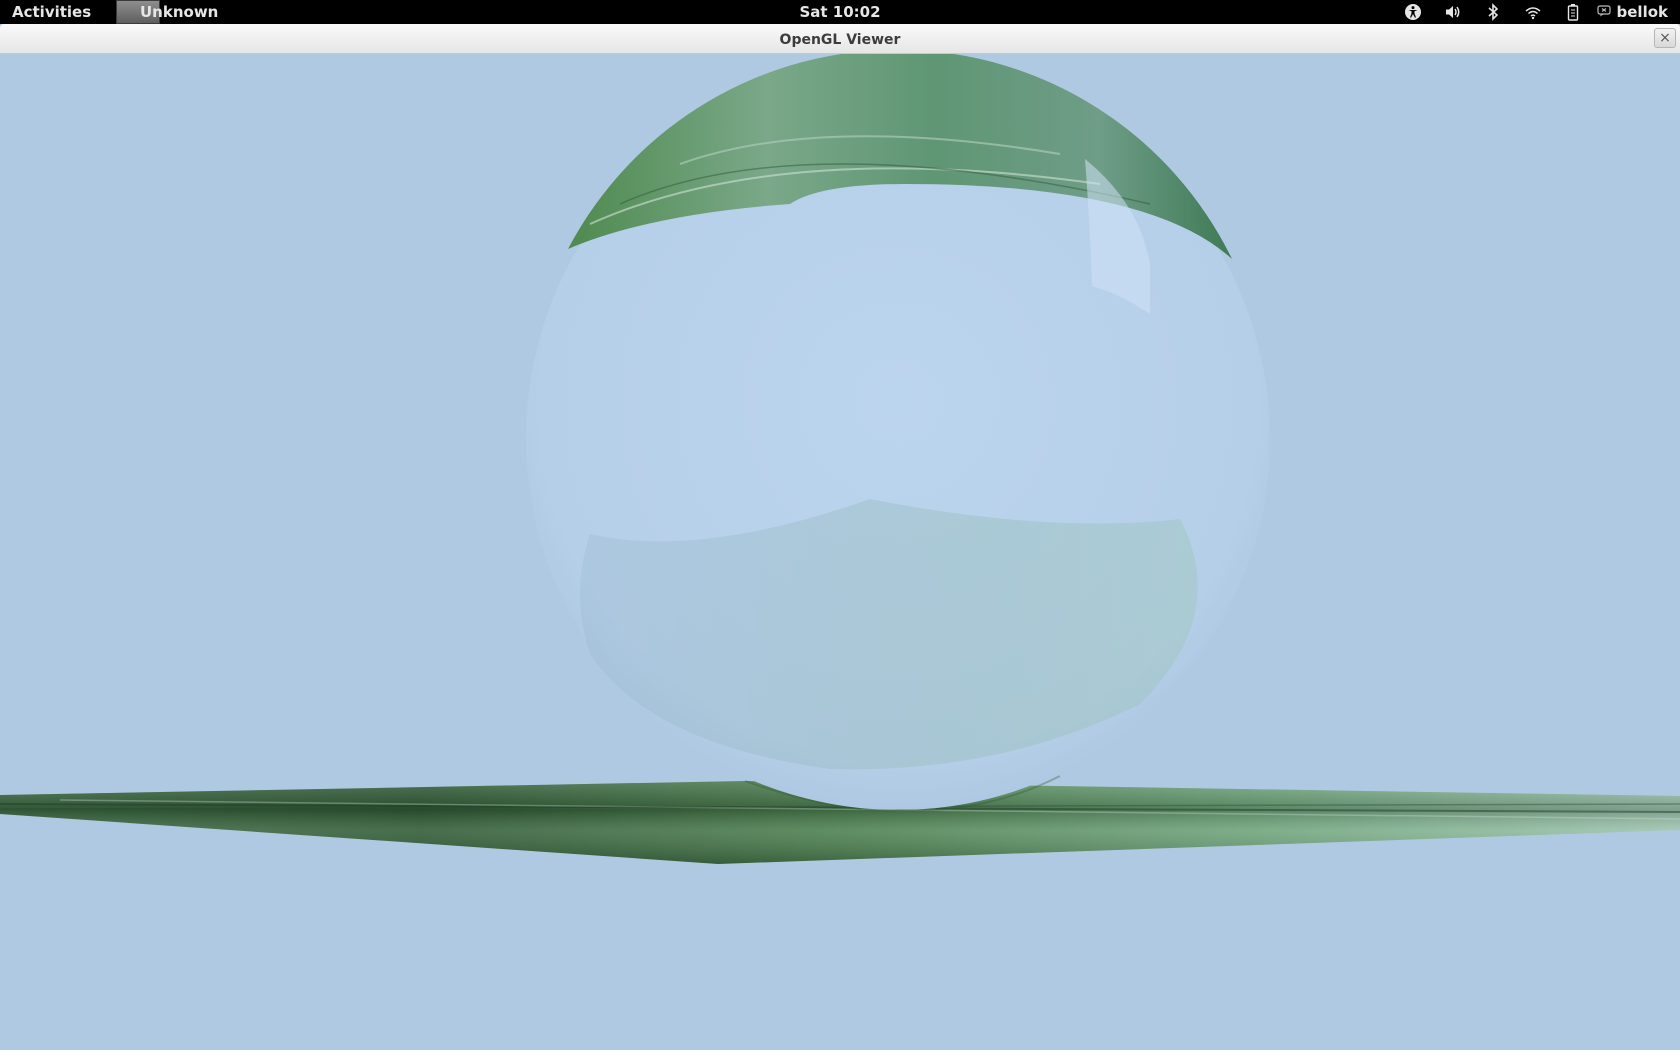  I want to click on app-menu-label: Unknown, so click(179, 12).